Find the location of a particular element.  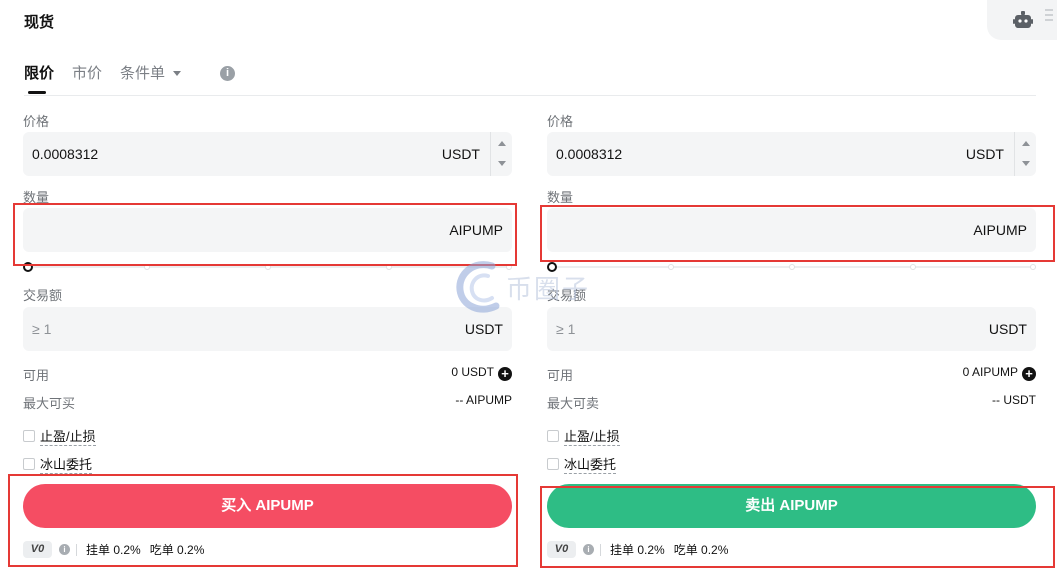

buy-tpsl-checkbox: 止盈/止损 is located at coordinates (59, 436).